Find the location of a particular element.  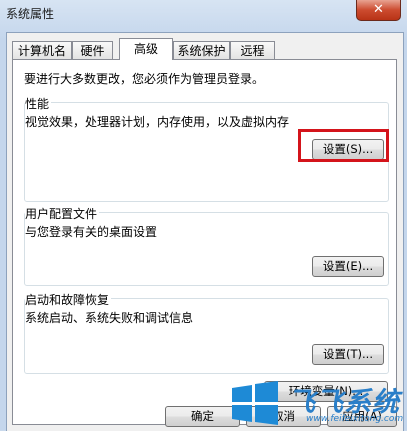

admin-note: 要进行大多数更改，您必须作为管理员登录。 is located at coordinates (144, 79).